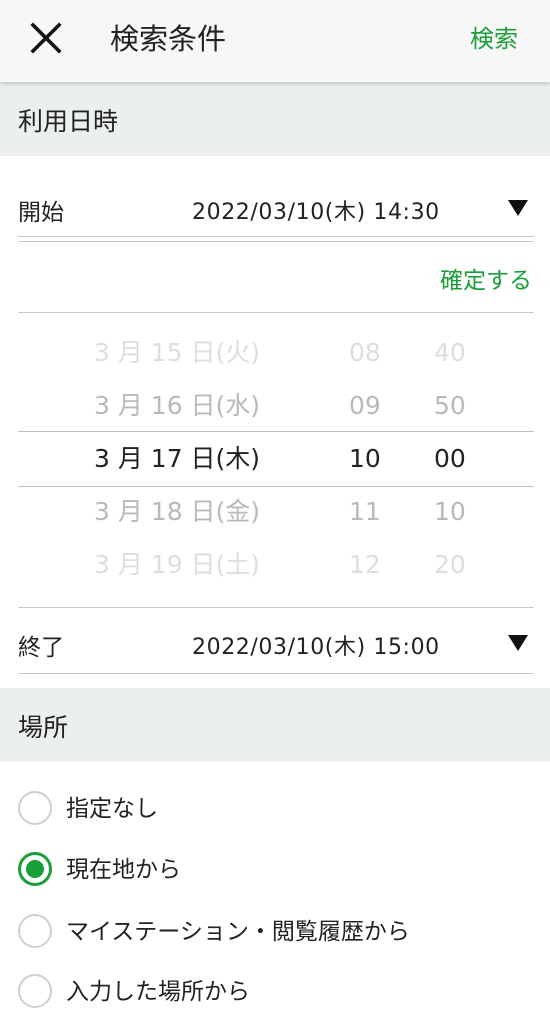 The image size is (550, 1013). What do you see at coordinates (177, 511) in the screenshot?
I see `picker-date: 3 月 18 日(金)` at bounding box center [177, 511].